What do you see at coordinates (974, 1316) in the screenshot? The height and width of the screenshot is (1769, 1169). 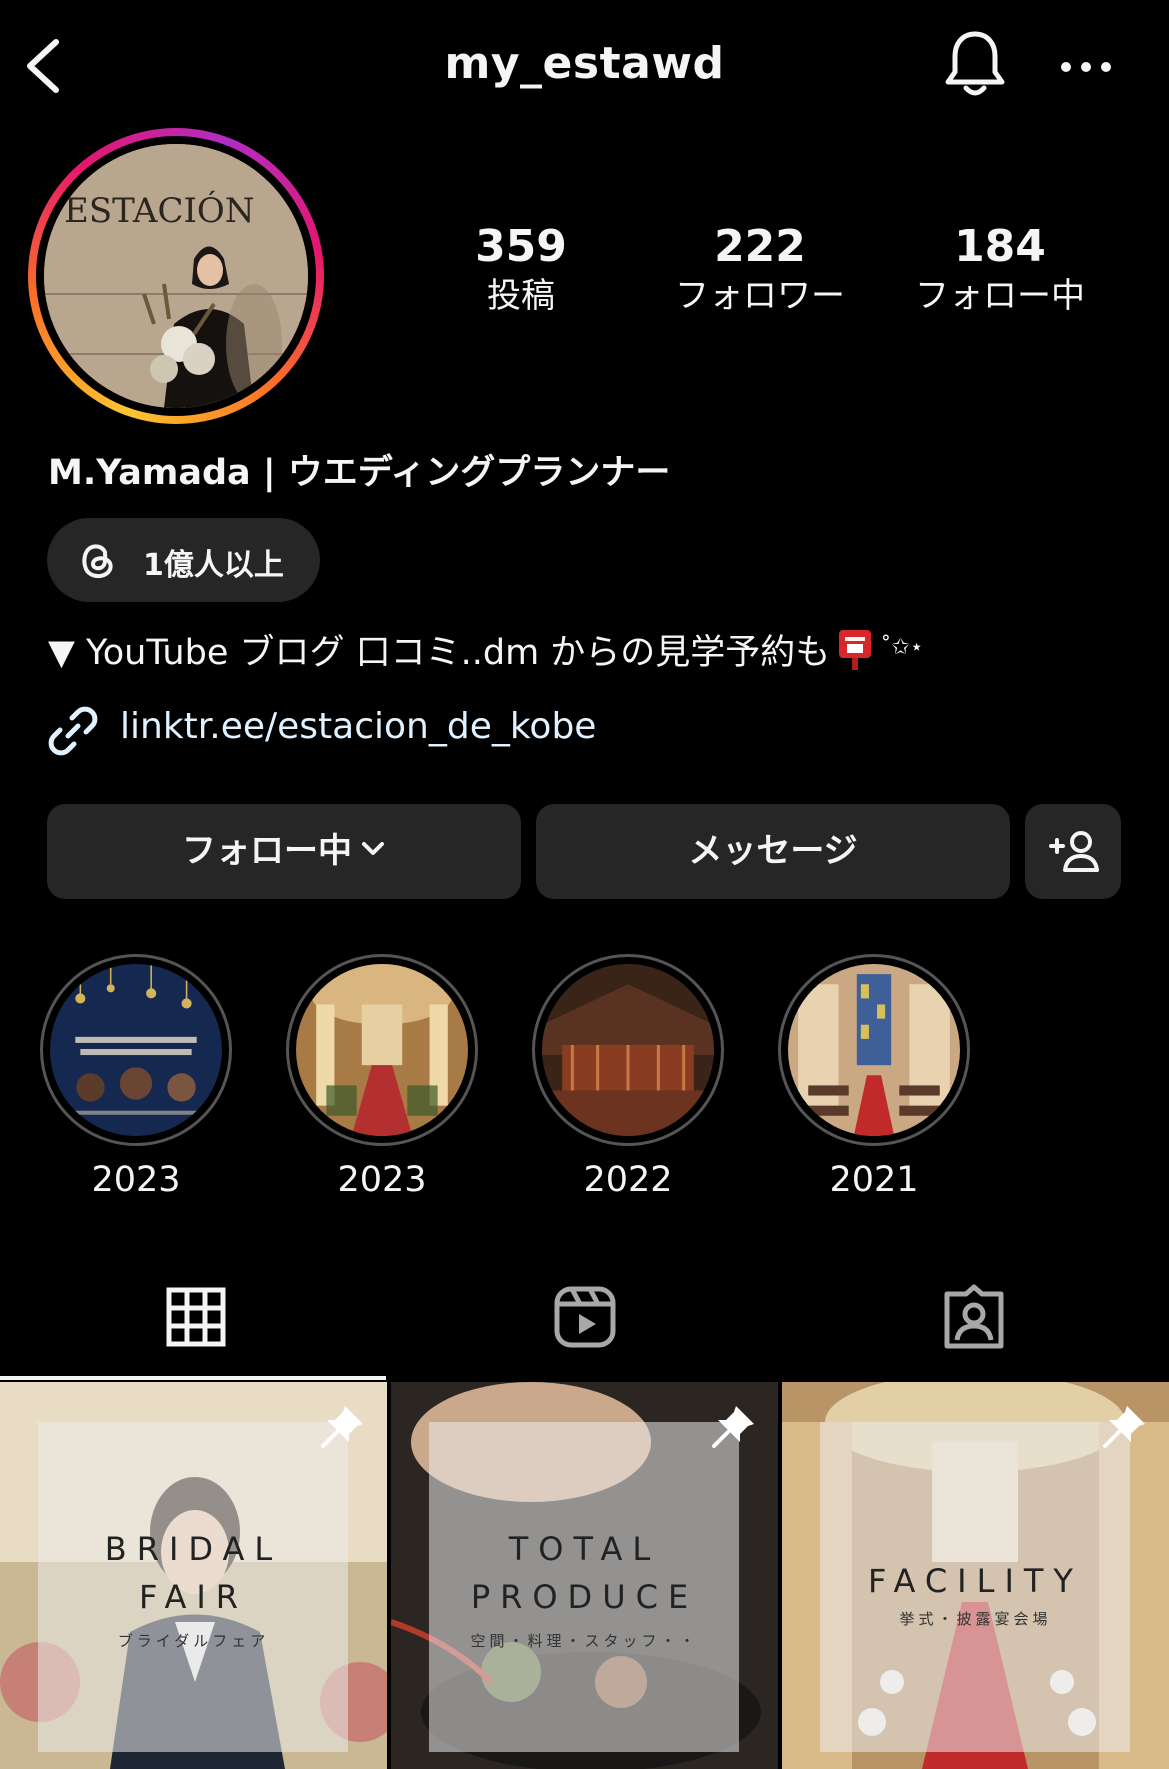 I see `tagged-icon` at bounding box center [974, 1316].